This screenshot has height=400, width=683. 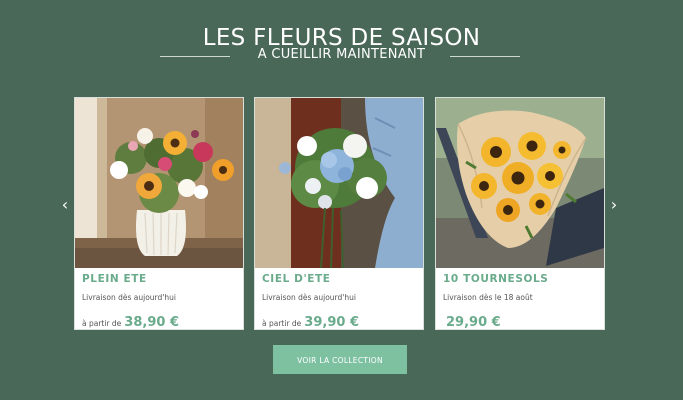 What do you see at coordinates (65, 205) in the screenshot?
I see `chevron-left-icon: ‹` at bounding box center [65, 205].